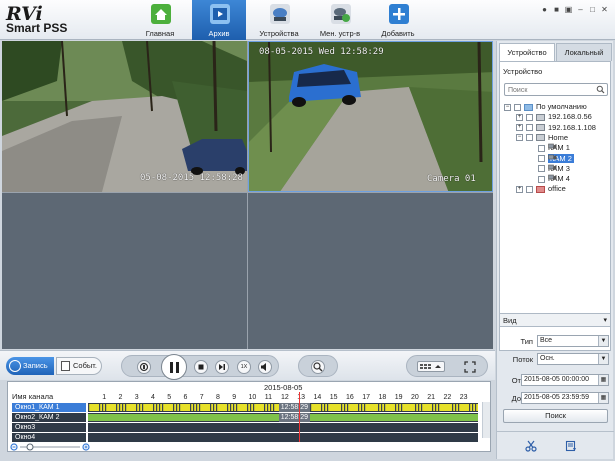  What do you see at coordinates (541, 189) in the screenshot?
I see `tree-node-office: + office` at bounding box center [541, 189].